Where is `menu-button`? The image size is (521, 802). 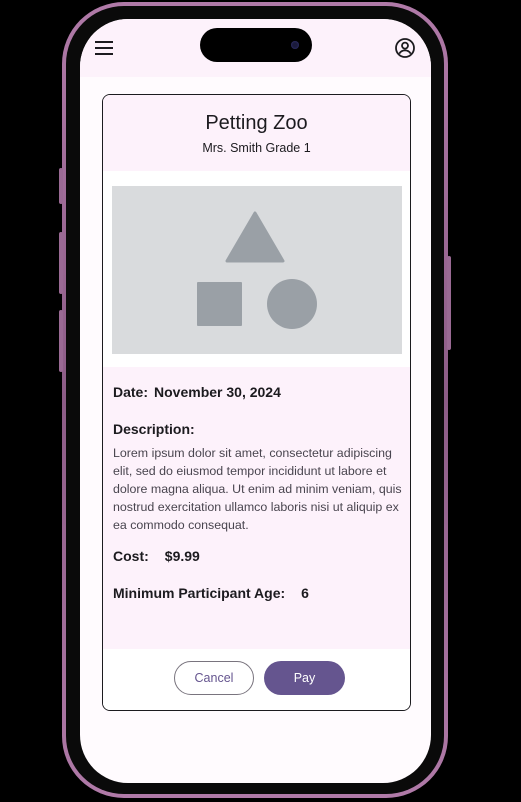
menu-button is located at coordinates (104, 48).